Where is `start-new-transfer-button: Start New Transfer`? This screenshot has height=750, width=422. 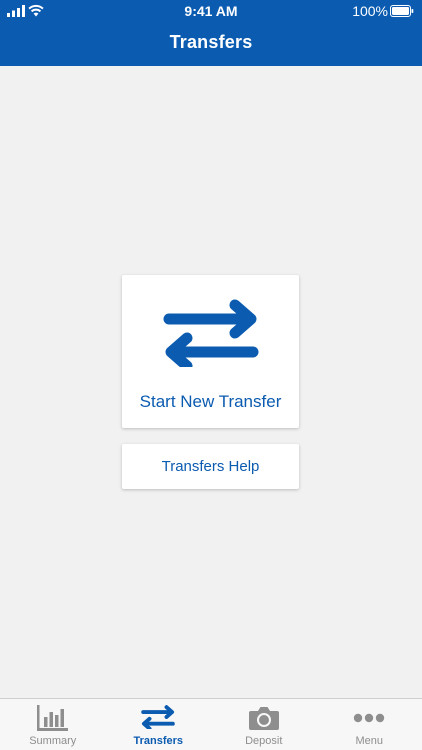
start-new-transfer-button: Start New Transfer is located at coordinates (210, 351).